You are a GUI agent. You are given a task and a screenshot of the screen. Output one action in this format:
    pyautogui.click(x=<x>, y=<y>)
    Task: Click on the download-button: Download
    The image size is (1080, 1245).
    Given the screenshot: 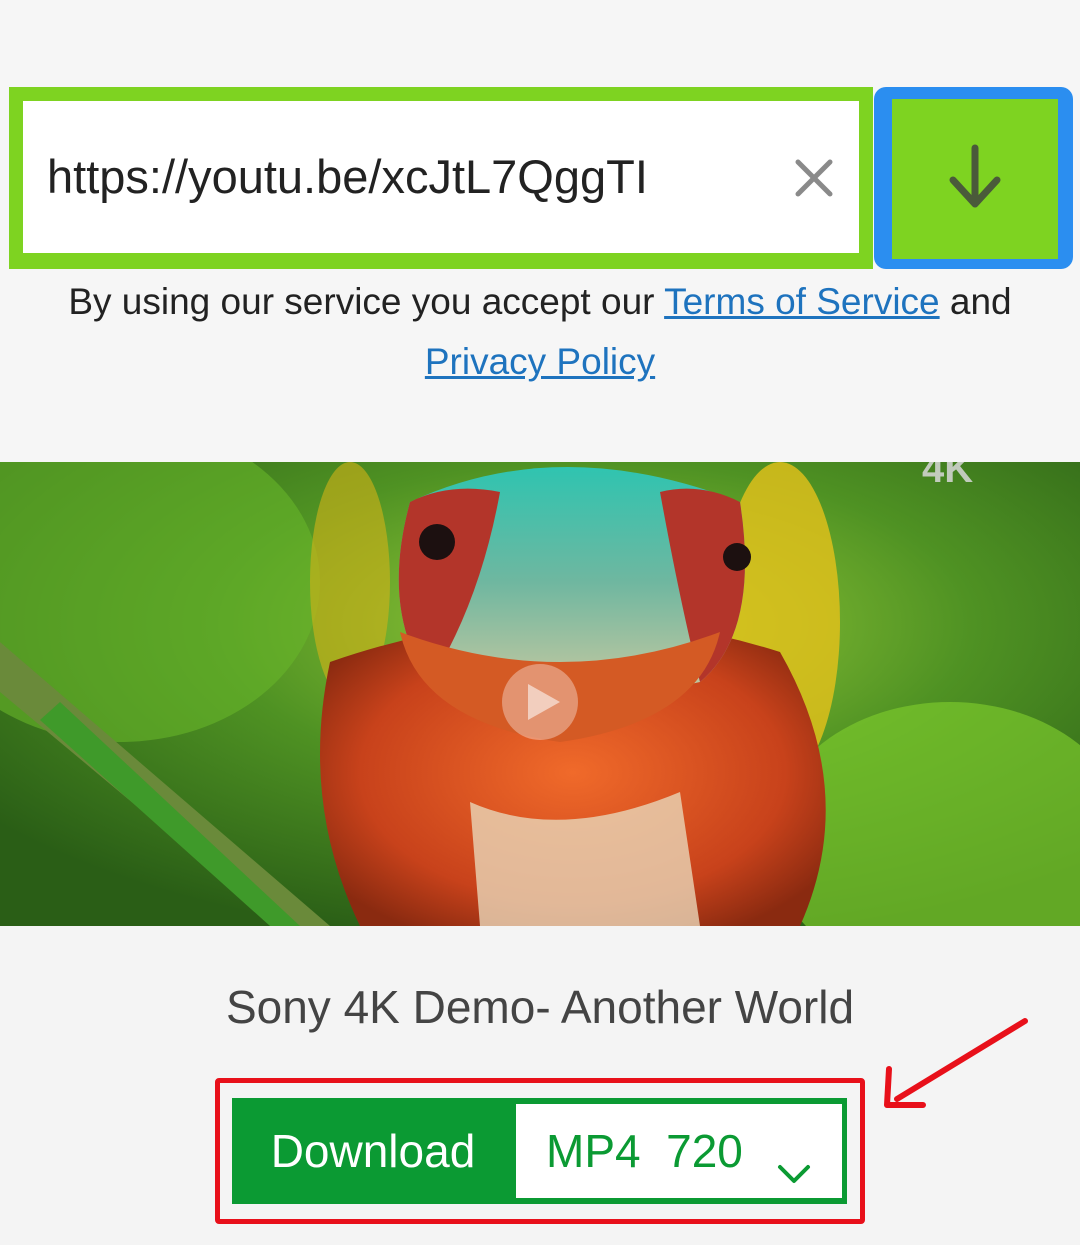 What is the action you would take?
    pyautogui.click(x=373, y=1151)
    